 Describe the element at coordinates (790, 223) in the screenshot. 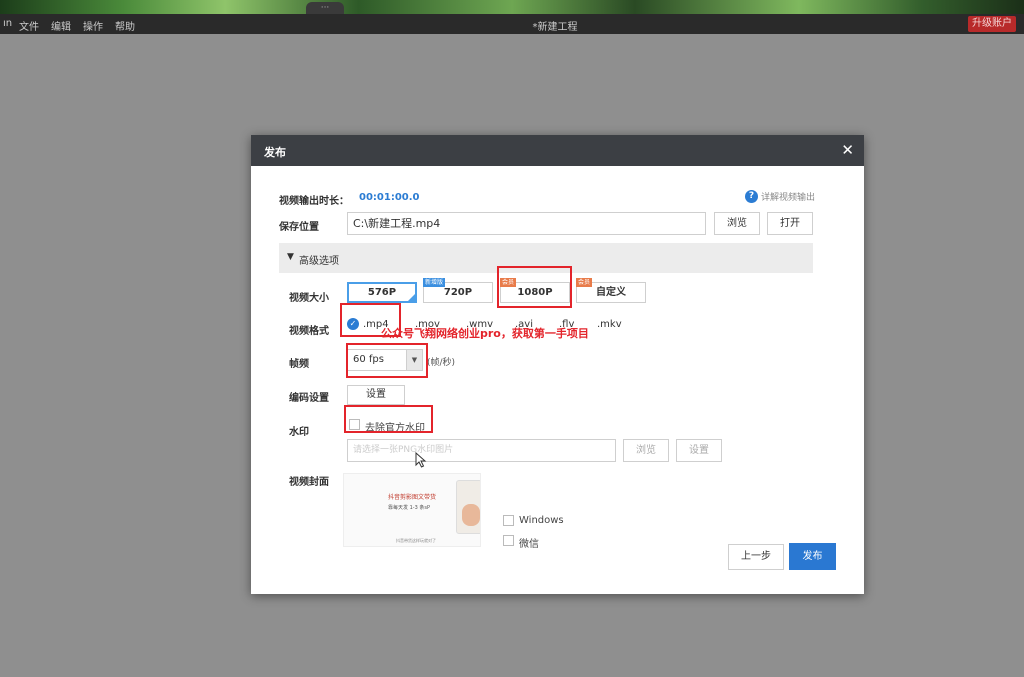

I see `open-folder-button: 打开` at that location.